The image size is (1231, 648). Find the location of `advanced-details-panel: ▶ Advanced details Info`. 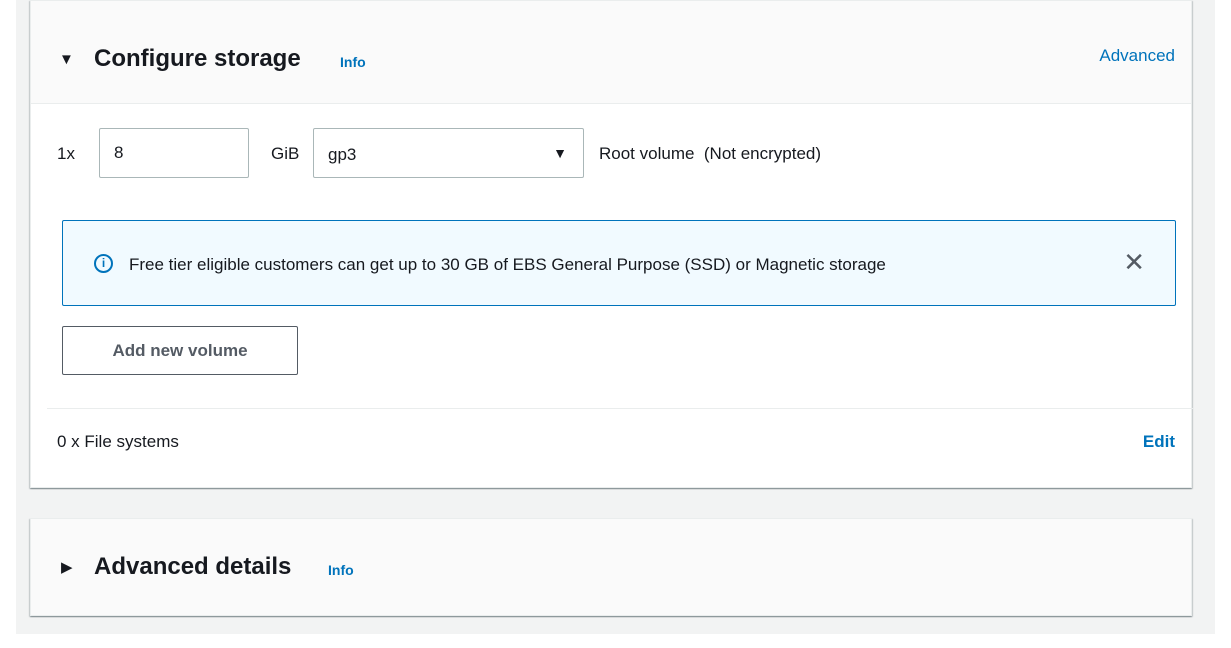

advanced-details-panel: ▶ Advanced details Info is located at coordinates (611, 567).